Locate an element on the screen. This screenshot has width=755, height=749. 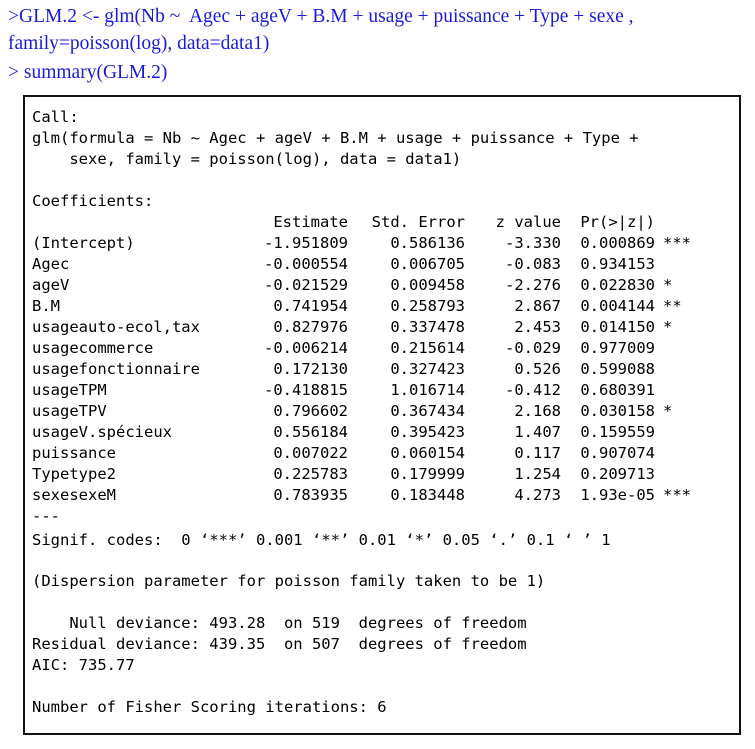
cell-z-value: 2.453 is located at coordinates (537, 327).